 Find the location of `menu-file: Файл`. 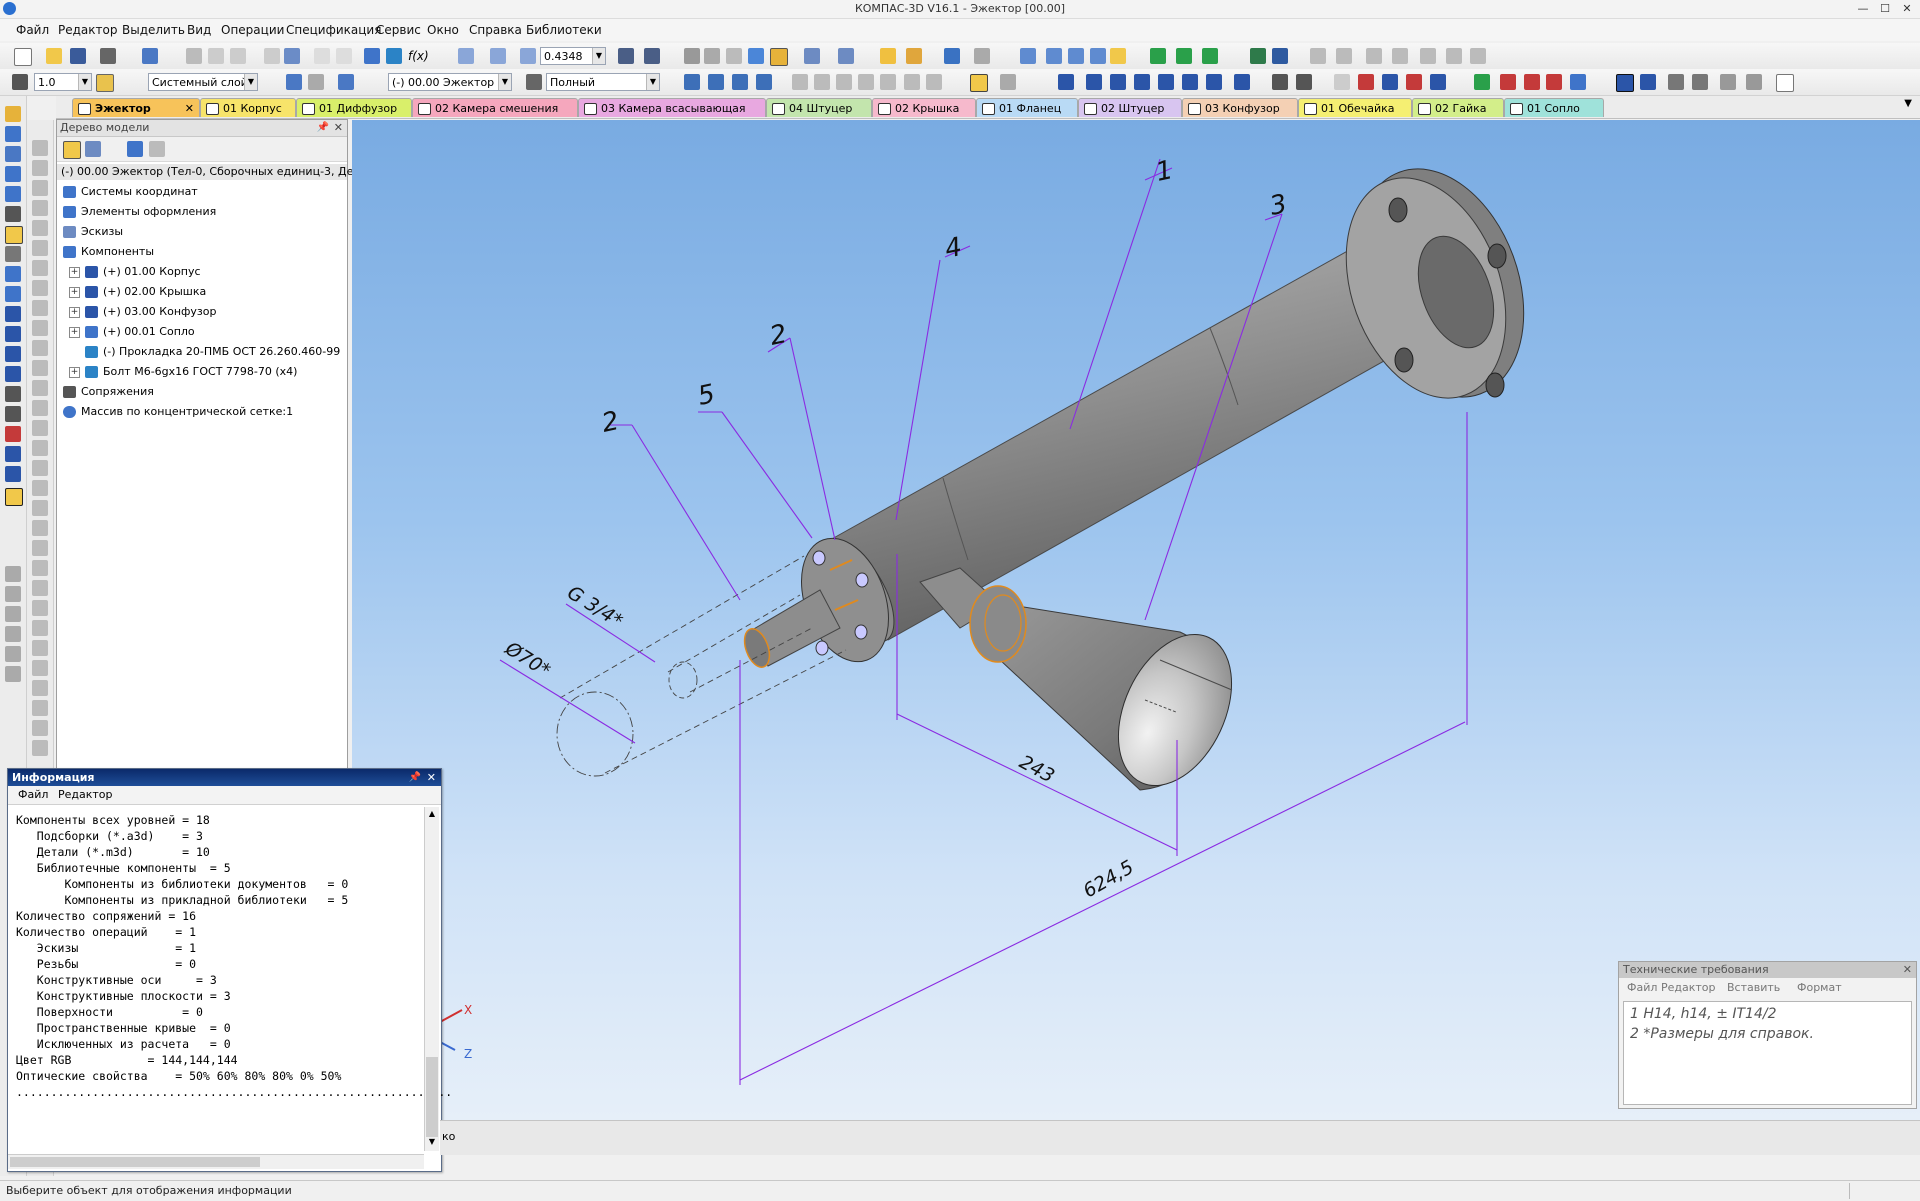

menu-file: Файл is located at coordinates (32, 30).